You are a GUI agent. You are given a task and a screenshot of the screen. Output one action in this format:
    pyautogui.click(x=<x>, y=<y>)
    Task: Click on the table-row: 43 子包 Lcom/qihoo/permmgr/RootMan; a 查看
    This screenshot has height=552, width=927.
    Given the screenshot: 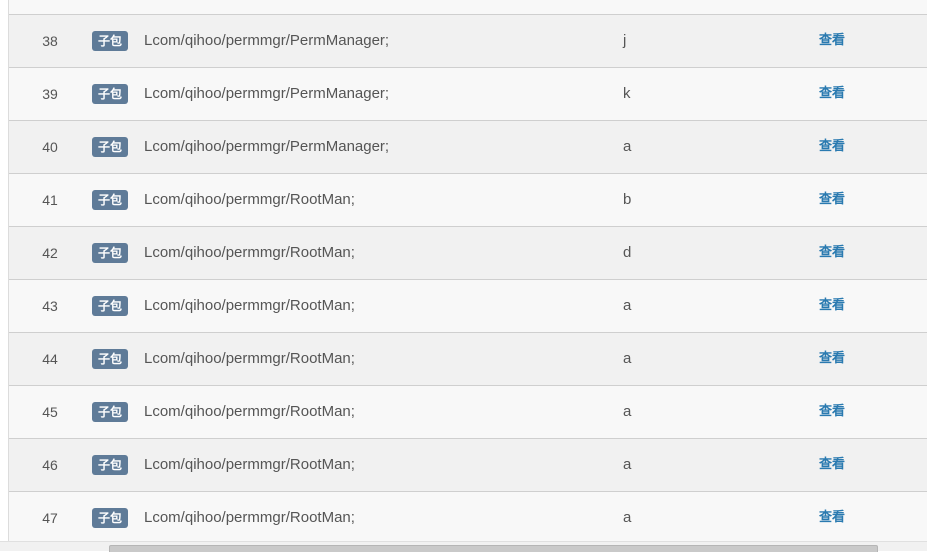 What is the action you would take?
    pyautogui.click(x=468, y=306)
    